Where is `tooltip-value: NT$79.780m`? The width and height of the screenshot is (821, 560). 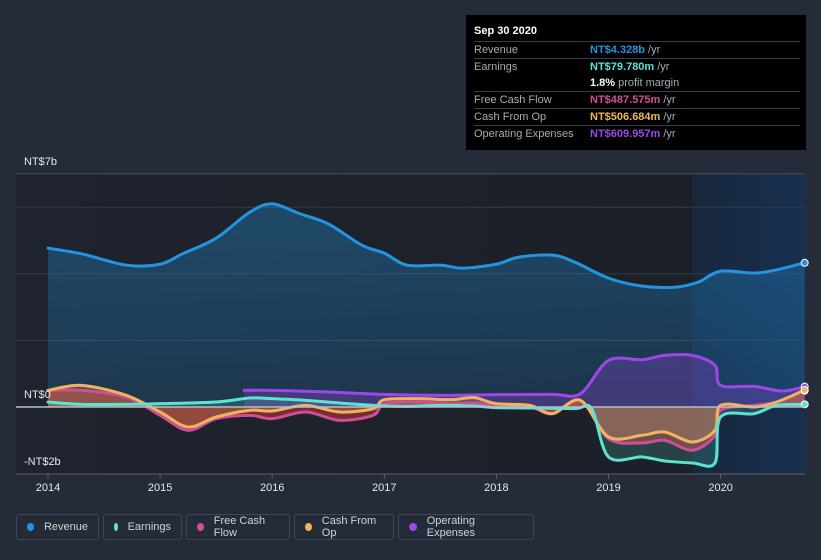 tooltip-value: NT$79.780m is located at coordinates (622, 67).